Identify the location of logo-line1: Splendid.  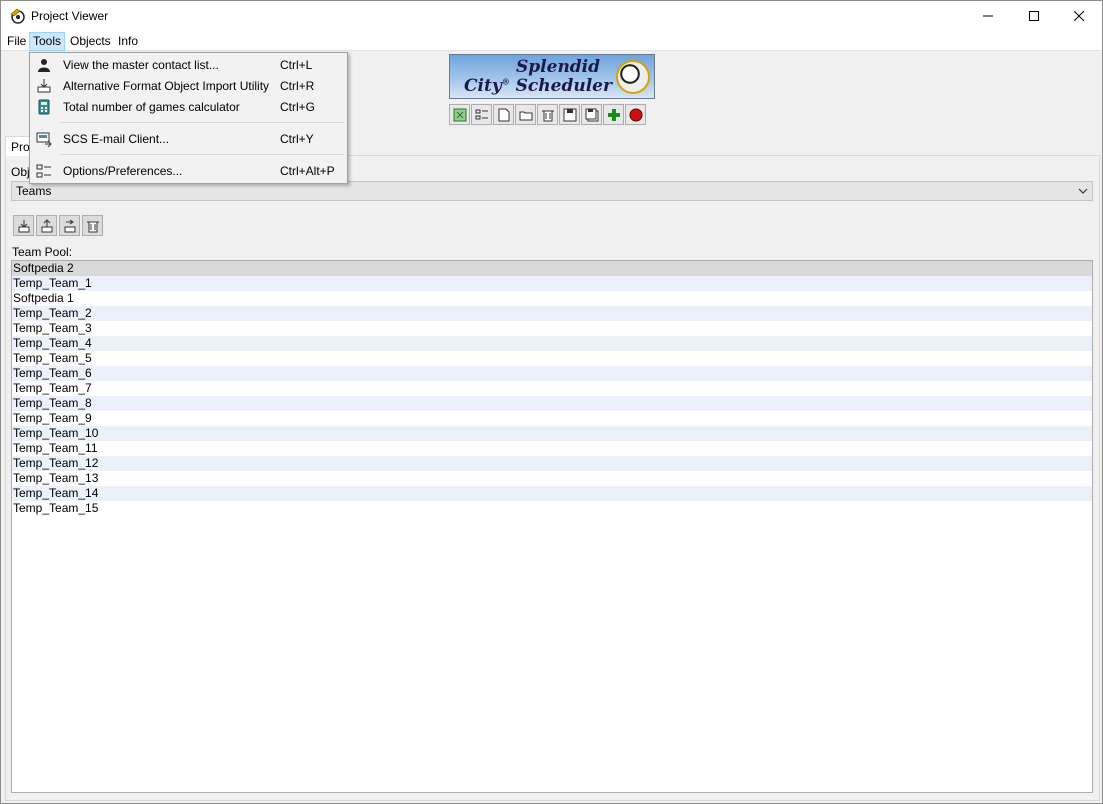
(558, 67).